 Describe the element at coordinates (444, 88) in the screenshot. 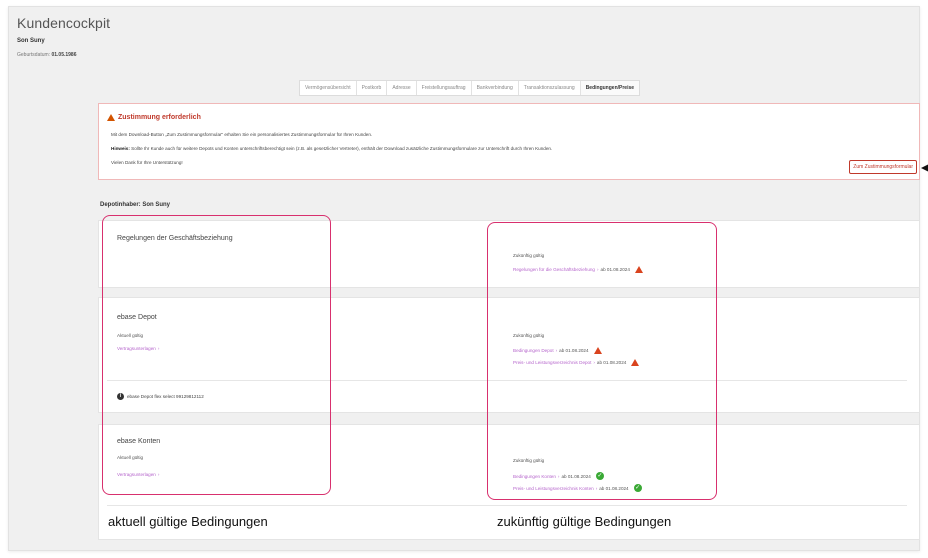

I see `tab-freistellungsauftrag: Freistellungsauftrag` at that location.